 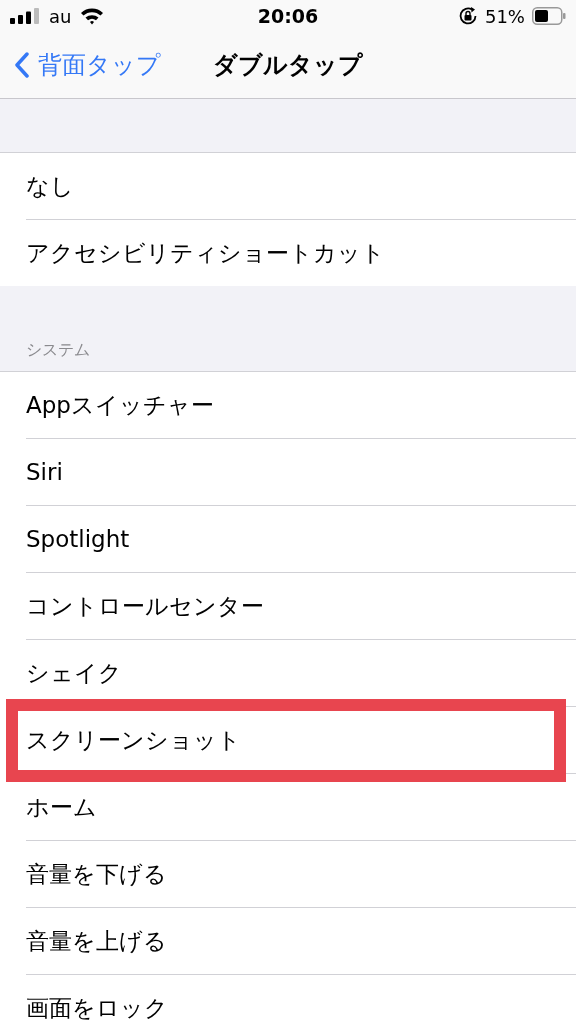 I want to click on battery-percent: 51%, so click(x=504, y=16).